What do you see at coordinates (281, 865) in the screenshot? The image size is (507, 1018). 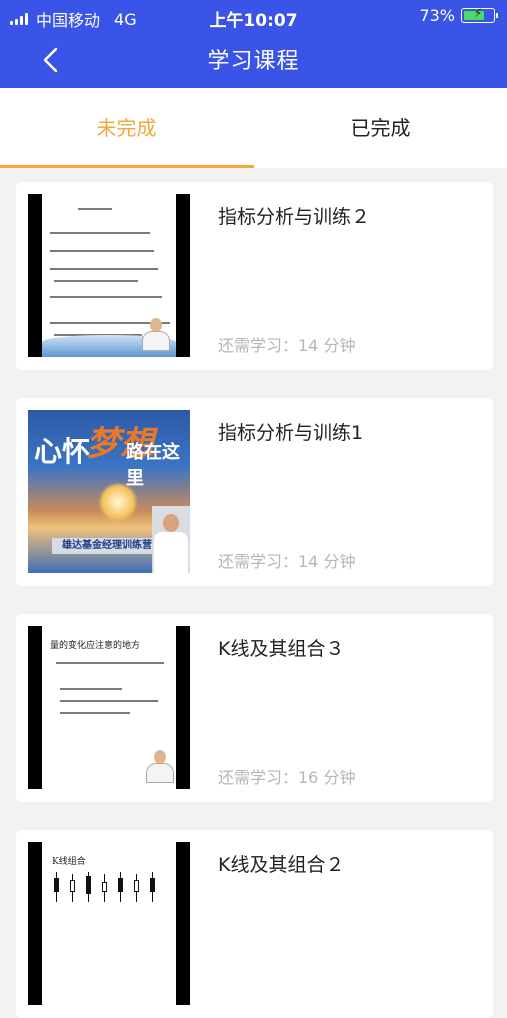 I see `course-title: K线及其组合２` at bounding box center [281, 865].